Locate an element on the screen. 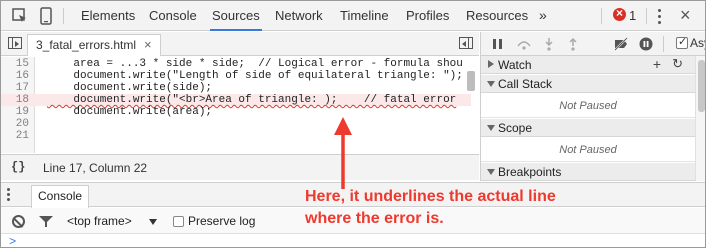  device-mode-icon is located at coordinates (46, 16).